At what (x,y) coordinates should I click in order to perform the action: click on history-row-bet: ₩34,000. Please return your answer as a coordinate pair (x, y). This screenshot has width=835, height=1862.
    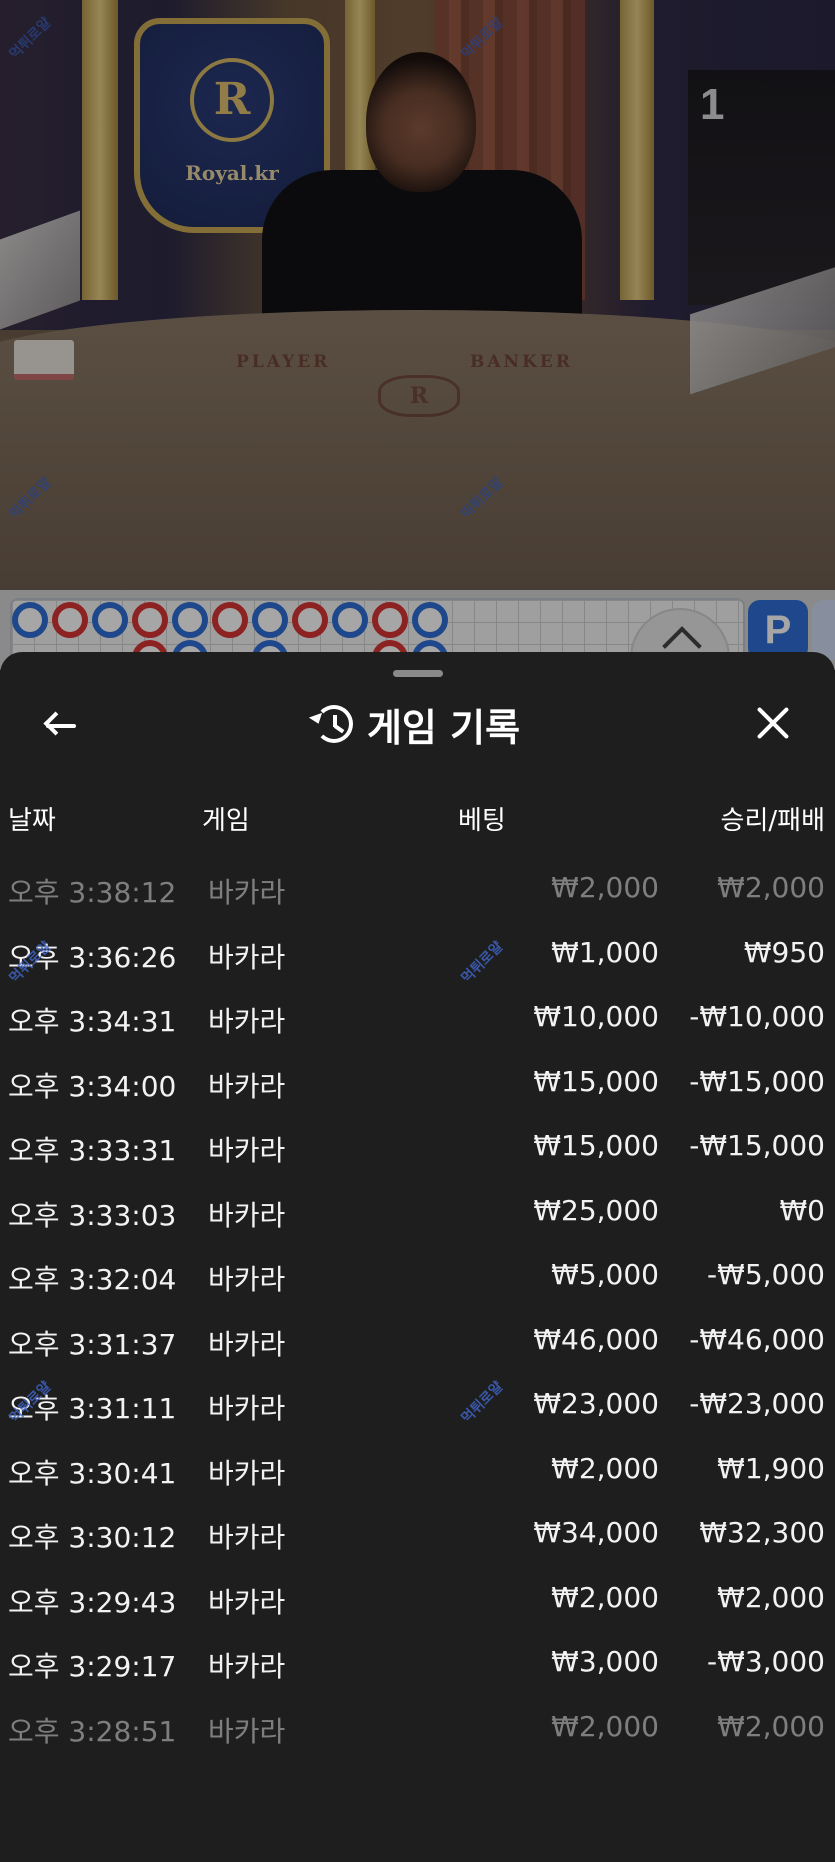
    Looking at the image, I should click on (596, 1532).